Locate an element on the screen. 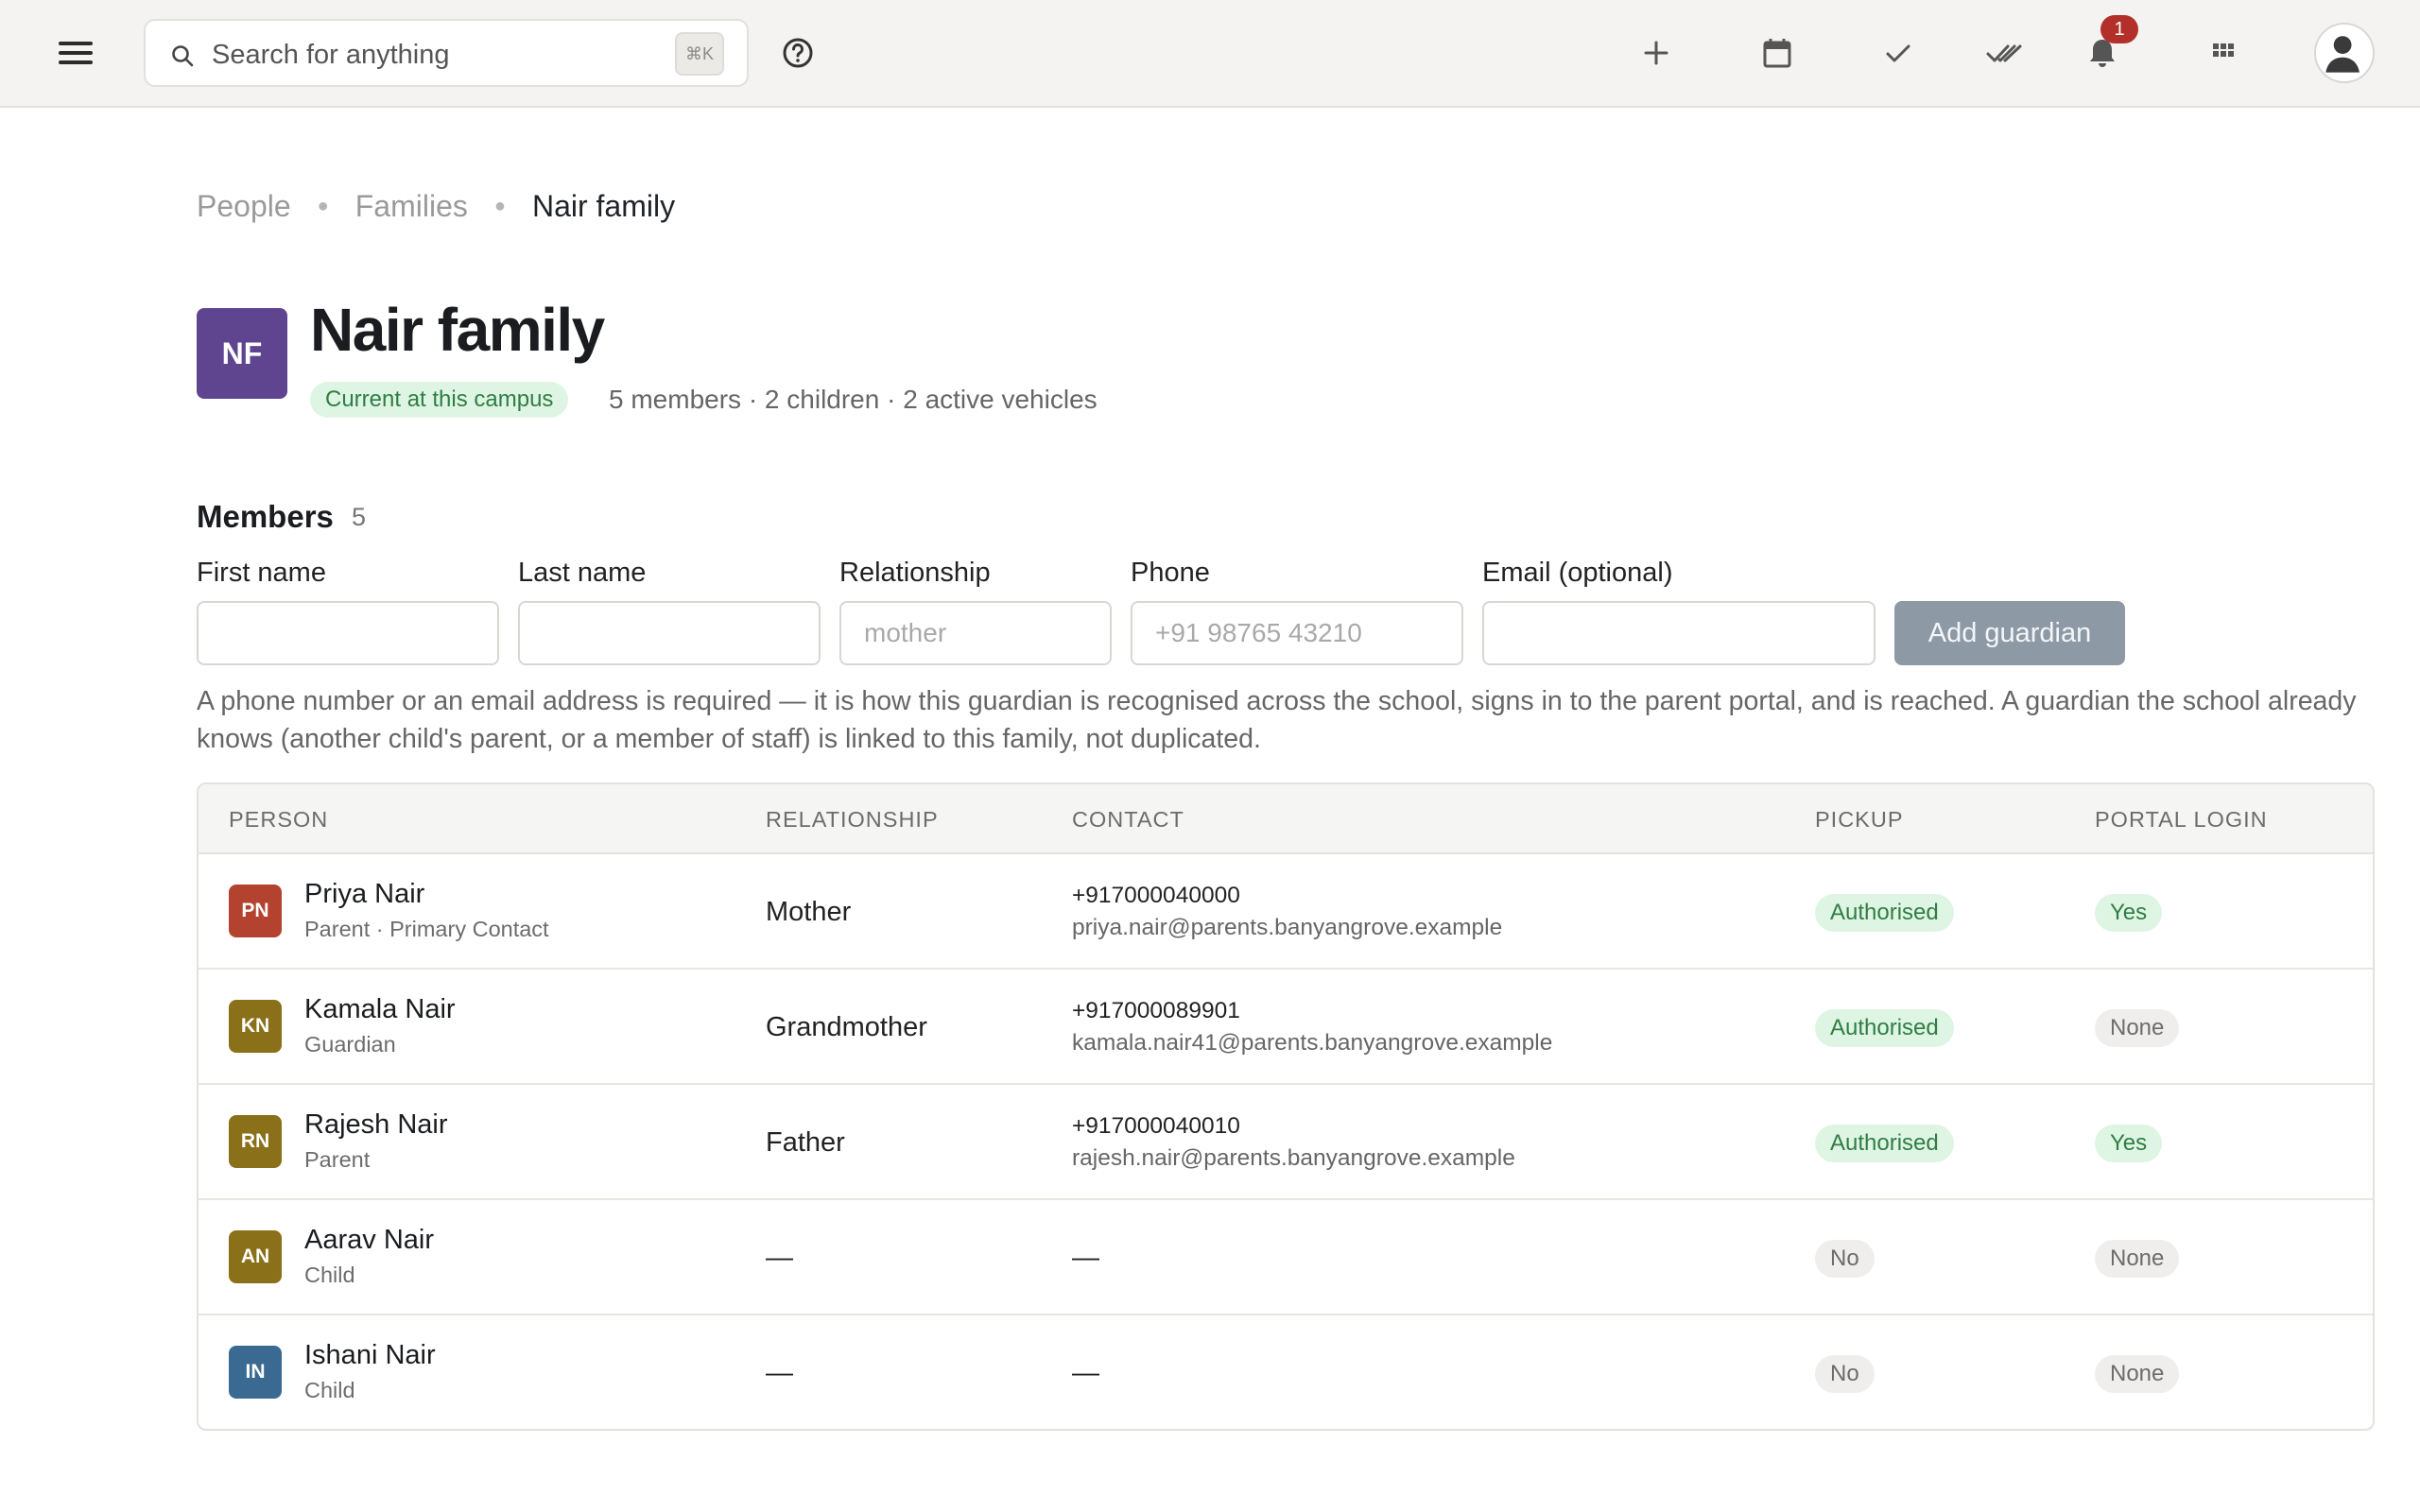 Image resolution: width=2420 pixels, height=1512 pixels. search-icon is located at coordinates (183, 56).